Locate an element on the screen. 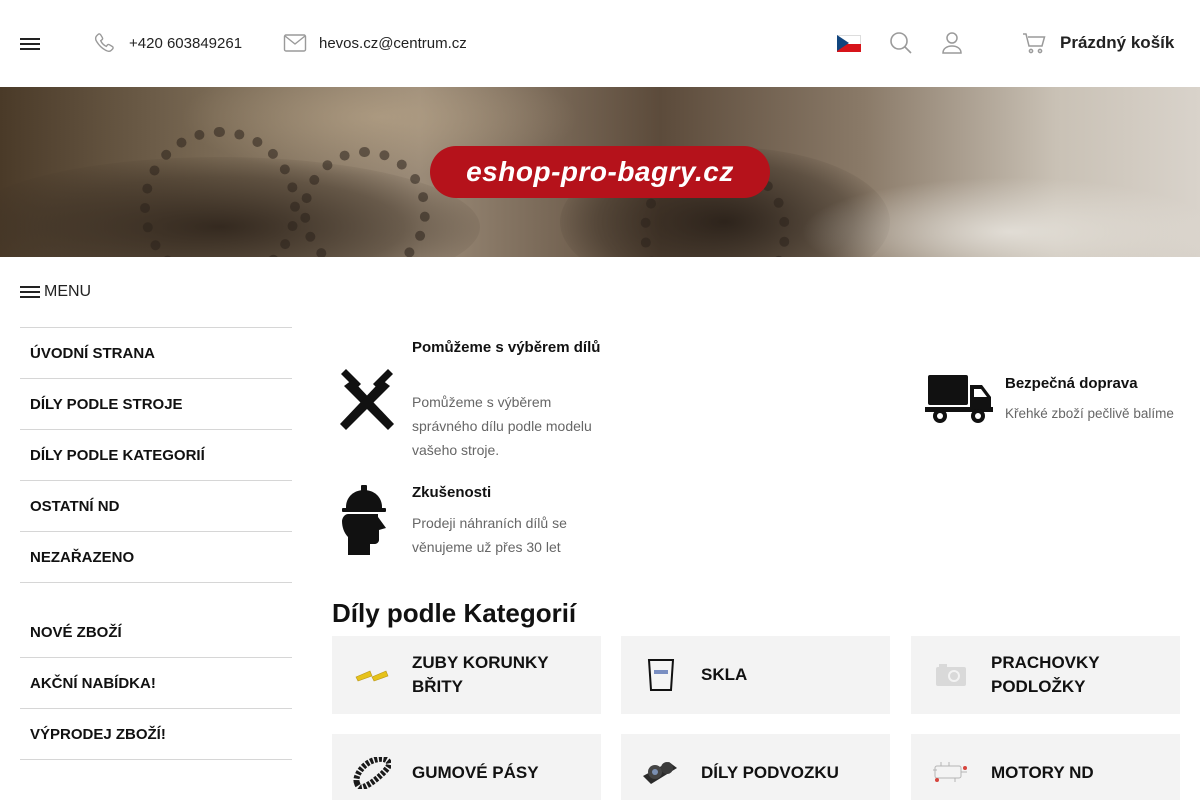 The width and height of the screenshot is (1200, 800). sidebar-item-dily-podle-kategorii: DÍLY PODLE KATEGORIÍ is located at coordinates (156, 455).